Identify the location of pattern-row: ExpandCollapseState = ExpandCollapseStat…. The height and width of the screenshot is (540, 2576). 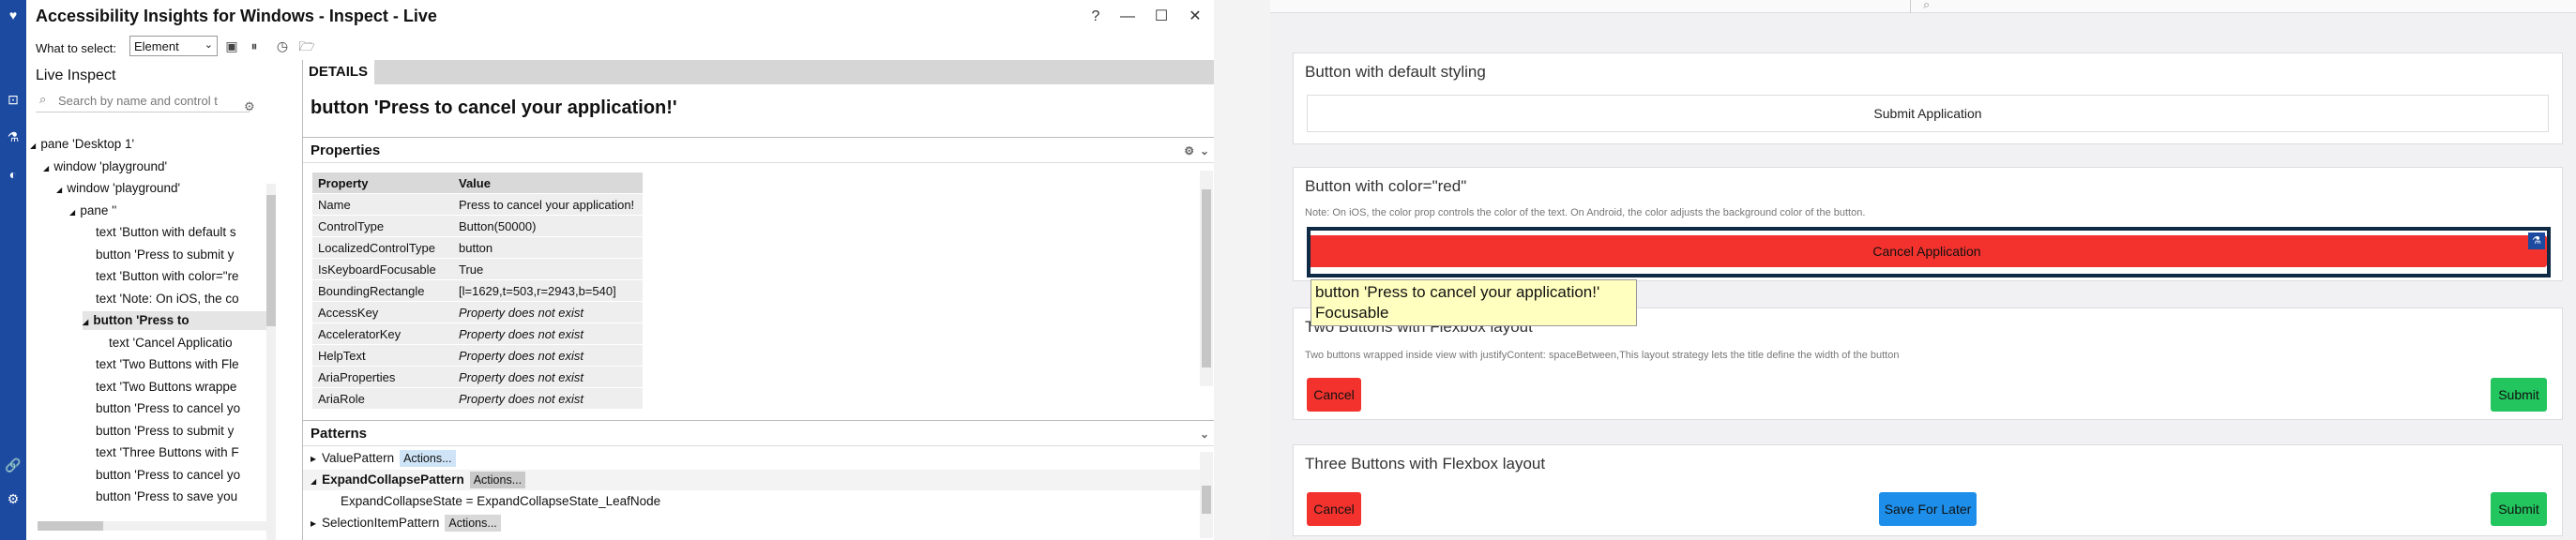
(500, 501).